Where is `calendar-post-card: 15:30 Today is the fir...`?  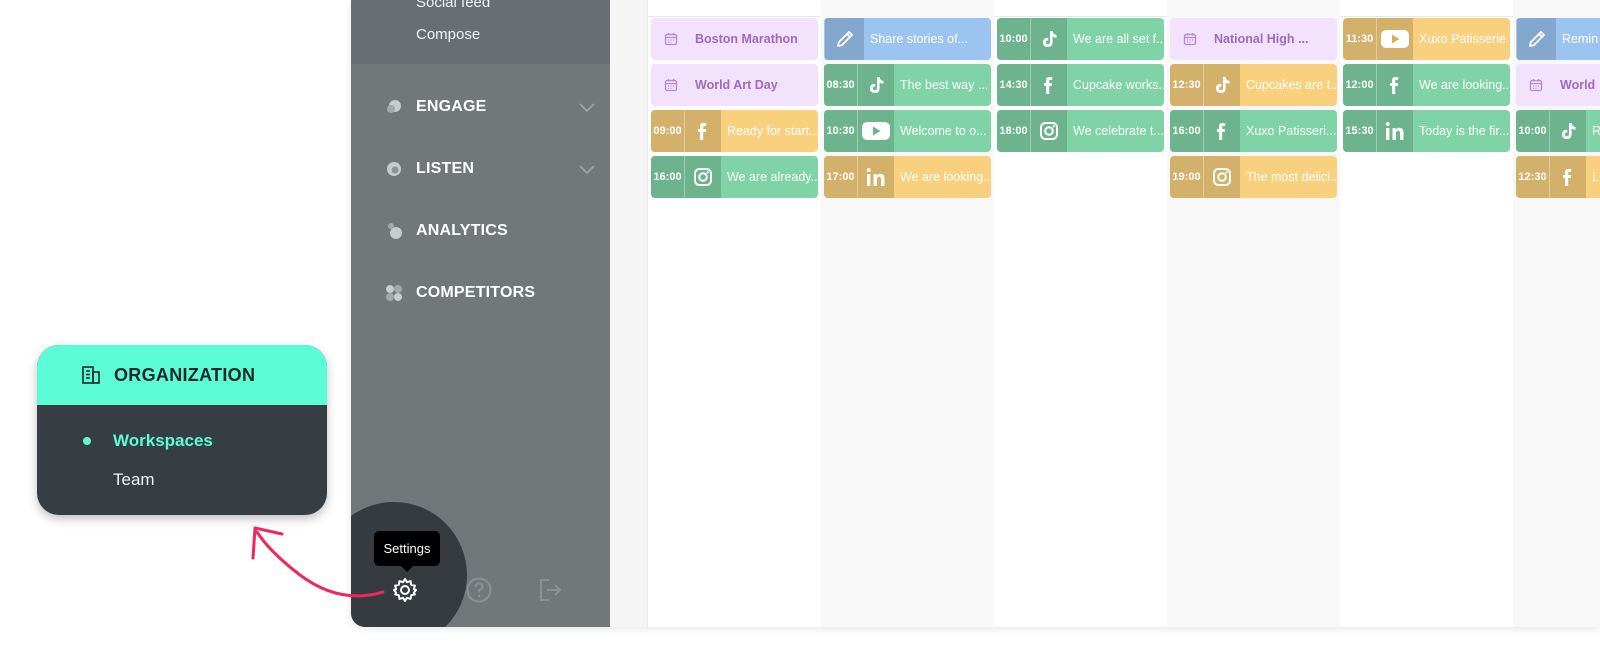 calendar-post-card: 15:30 Today is the fir... is located at coordinates (1426, 131).